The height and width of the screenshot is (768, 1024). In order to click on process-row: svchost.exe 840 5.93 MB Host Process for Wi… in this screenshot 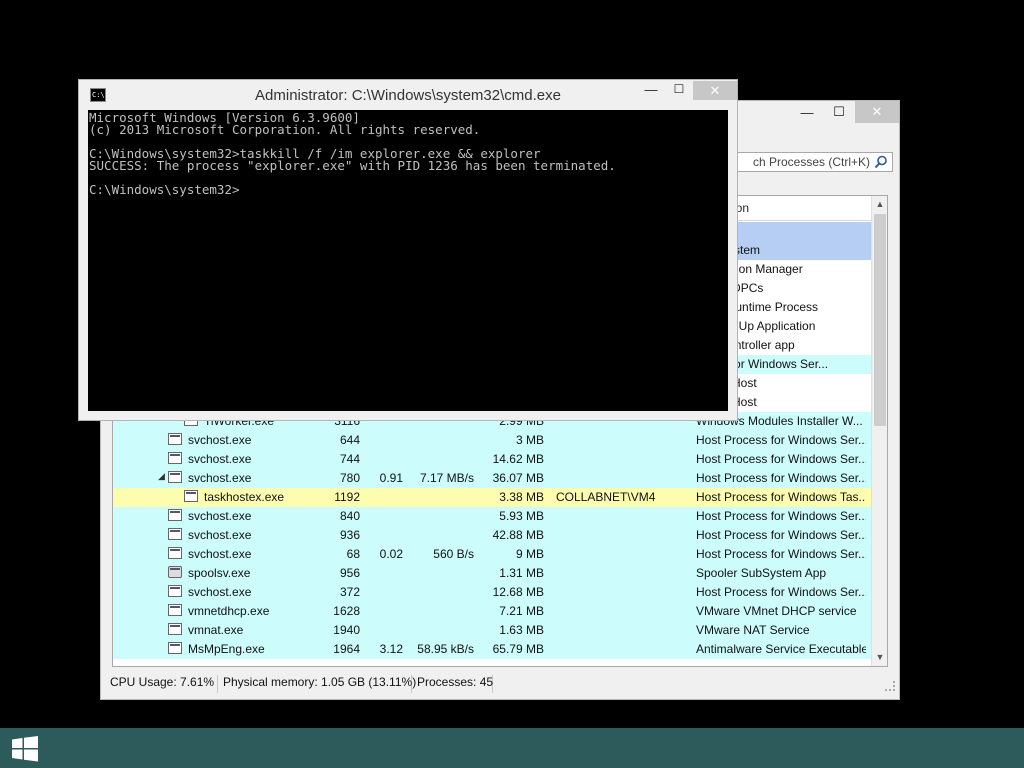, I will do `click(492, 516)`.